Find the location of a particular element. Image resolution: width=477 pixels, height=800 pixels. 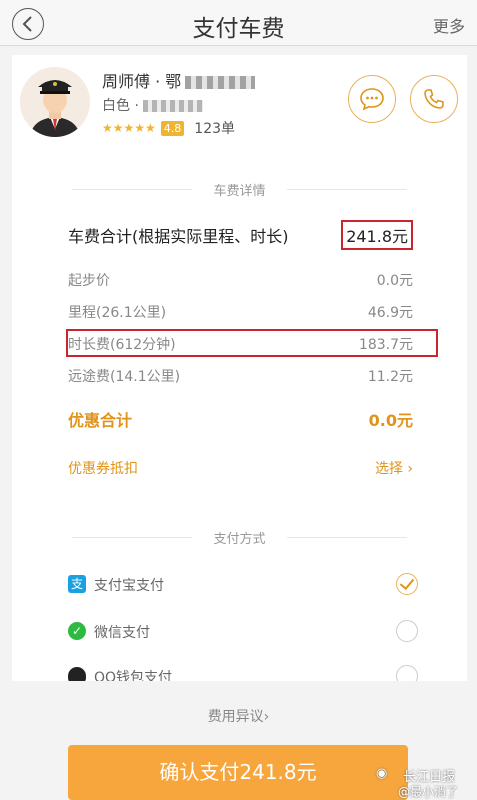

weibo-logo-icon: ◉ is located at coordinates (382, 773).